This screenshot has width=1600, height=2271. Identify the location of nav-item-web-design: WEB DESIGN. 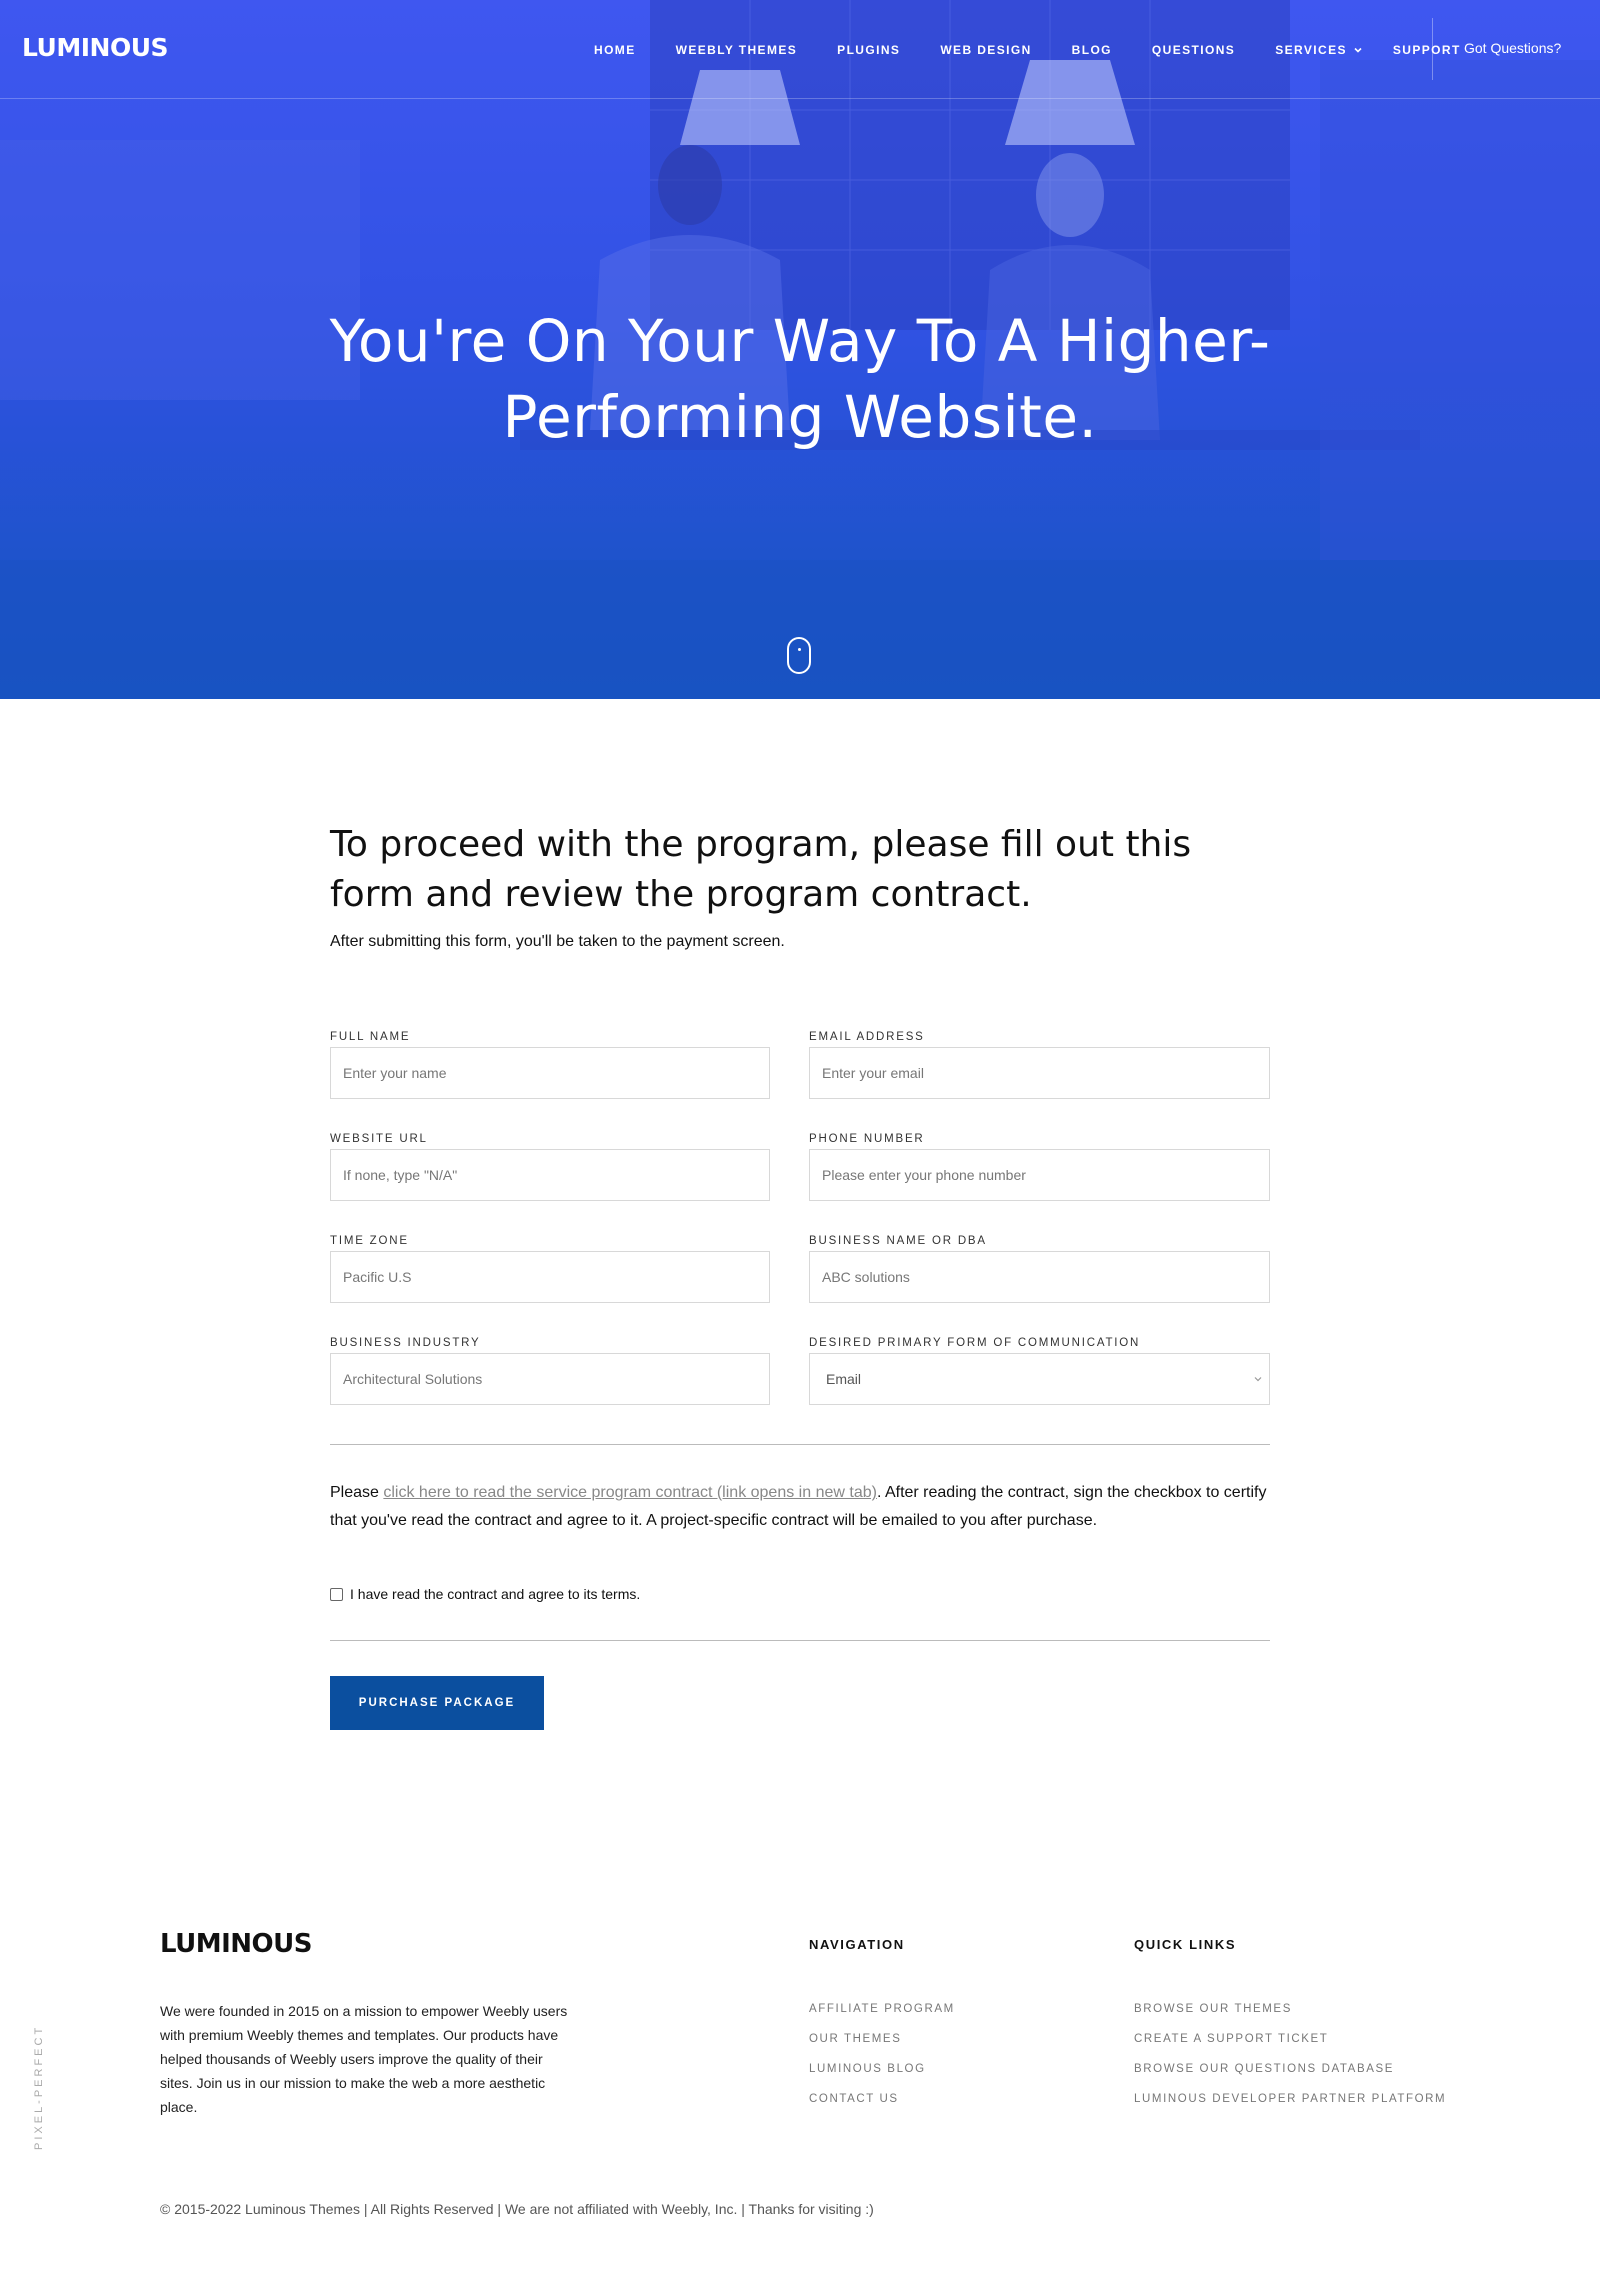
(985, 50).